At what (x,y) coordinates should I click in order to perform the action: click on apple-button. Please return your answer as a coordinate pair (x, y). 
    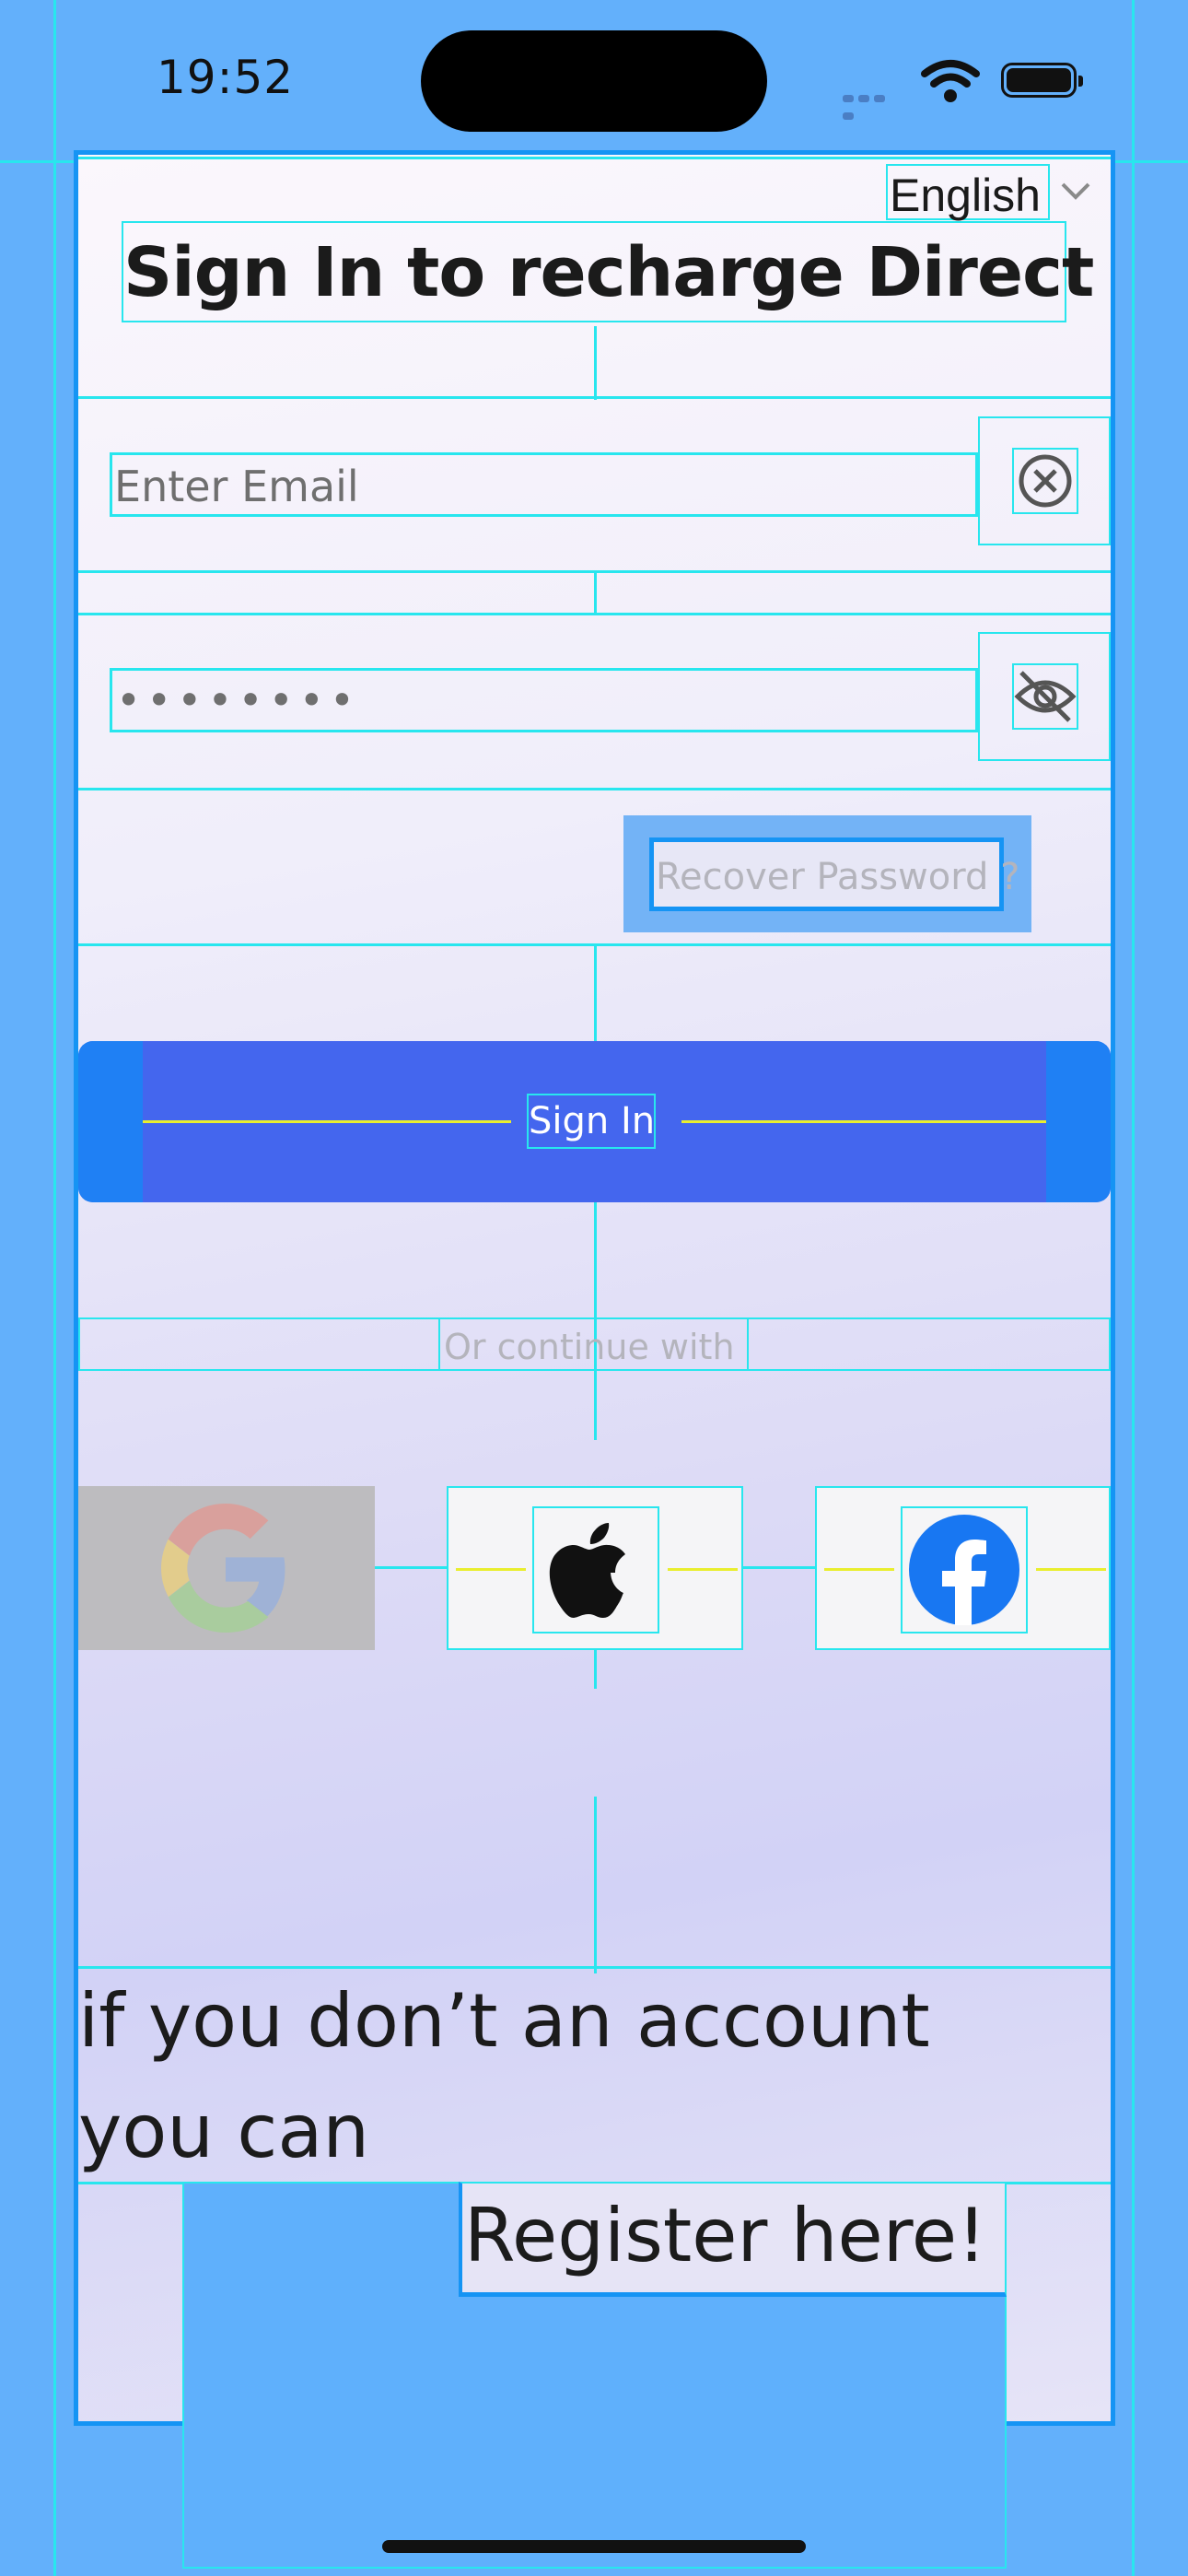
    Looking at the image, I should click on (595, 1568).